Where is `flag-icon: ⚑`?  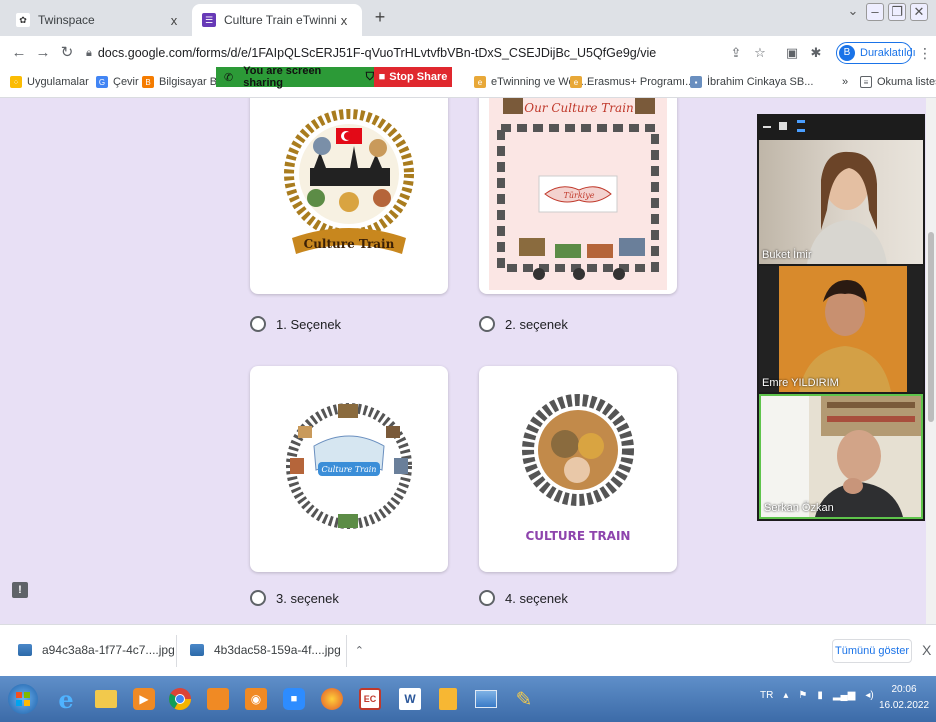 flag-icon: ⚑ is located at coordinates (802, 695).